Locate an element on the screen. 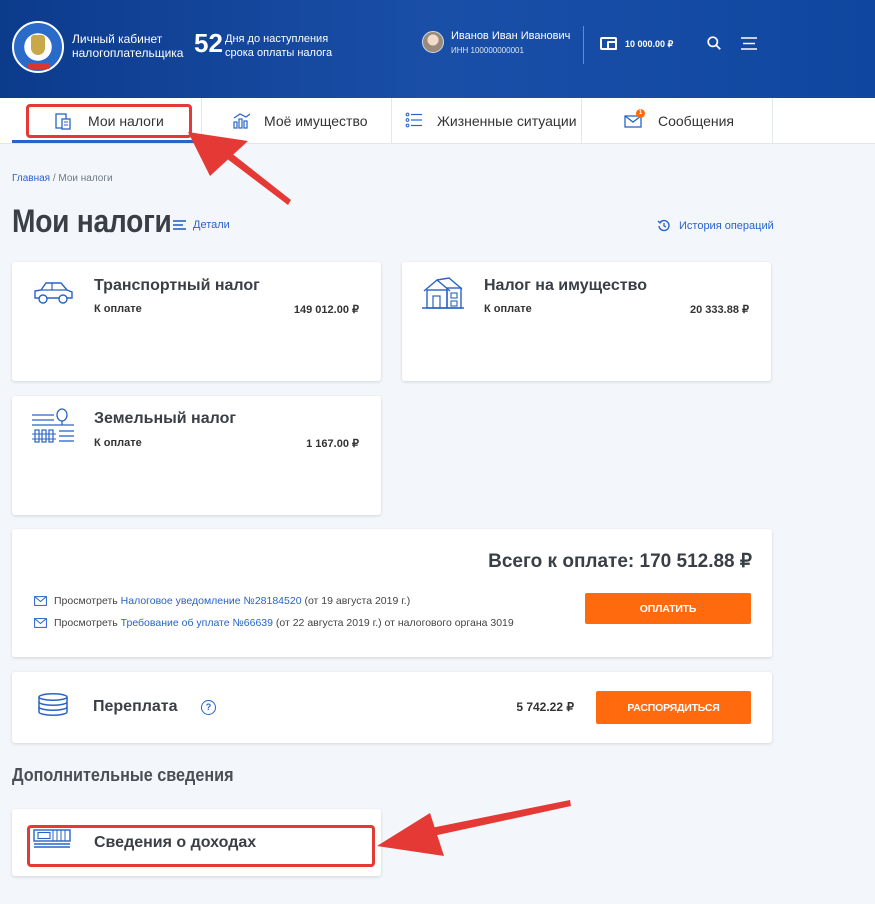 This screenshot has width=875, height=904. help-icon: ? is located at coordinates (208, 707).